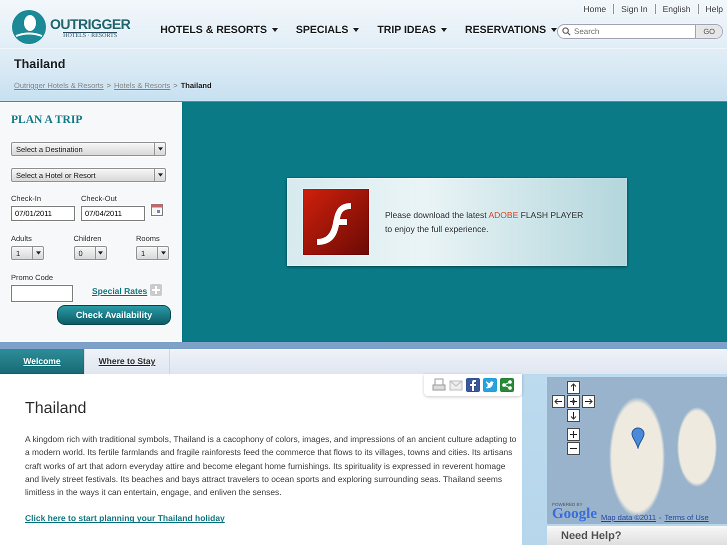 The width and height of the screenshot is (727, 545). Describe the element at coordinates (125, 518) in the screenshot. I see `plan-holiday-link: Click here to start planning your Thailand holiday` at that location.